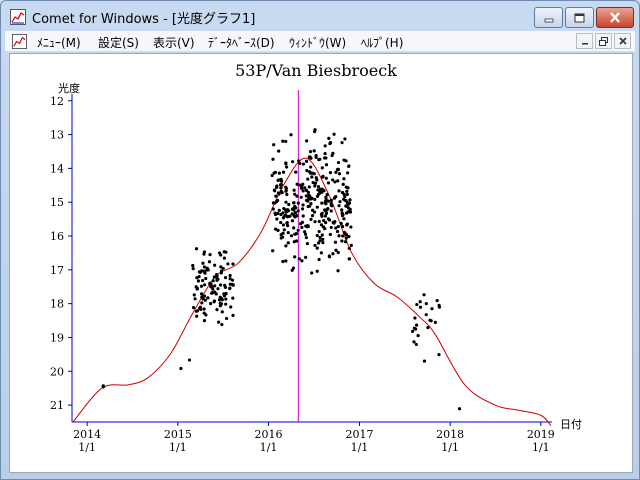  What do you see at coordinates (382, 42) in the screenshot?
I see `menu-help: ﾍﾙﾌﾟ(H)` at bounding box center [382, 42].